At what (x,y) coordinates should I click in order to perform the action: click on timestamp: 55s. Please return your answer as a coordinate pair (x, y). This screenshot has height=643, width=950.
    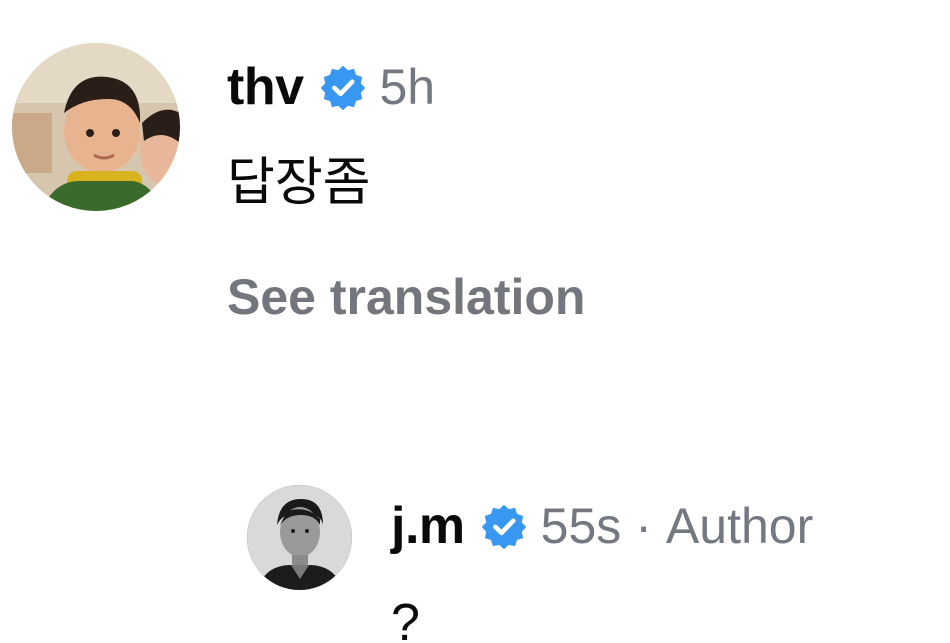
    Looking at the image, I should click on (581, 526).